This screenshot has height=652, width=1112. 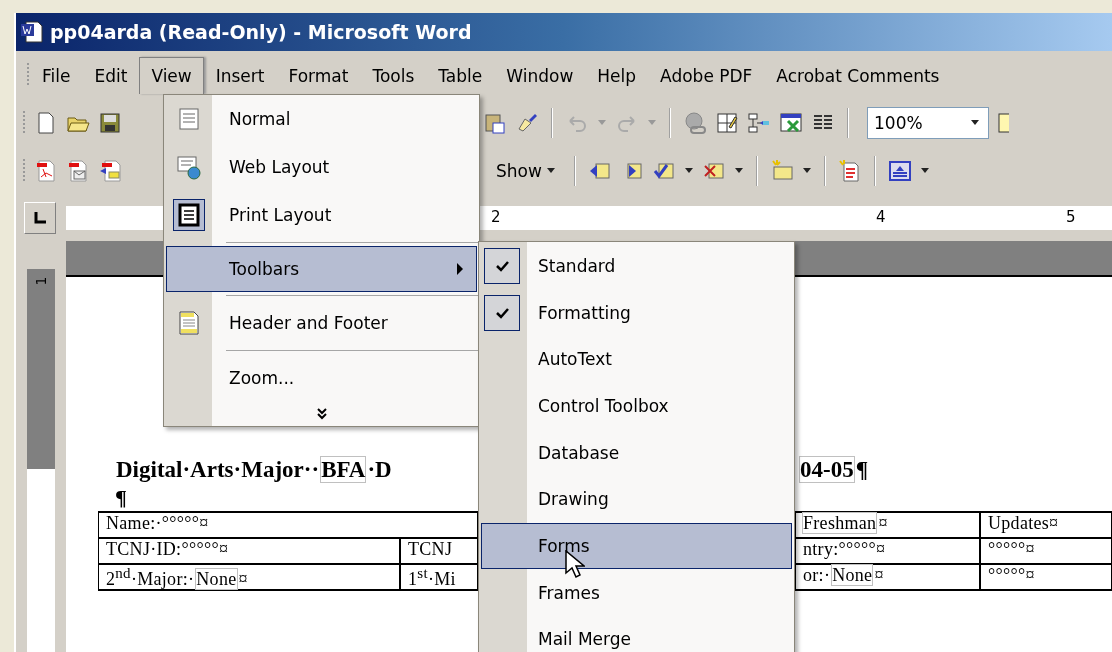 What do you see at coordinates (526, 171) in the screenshot?
I see `show-button: Show` at bounding box center [526, 171].